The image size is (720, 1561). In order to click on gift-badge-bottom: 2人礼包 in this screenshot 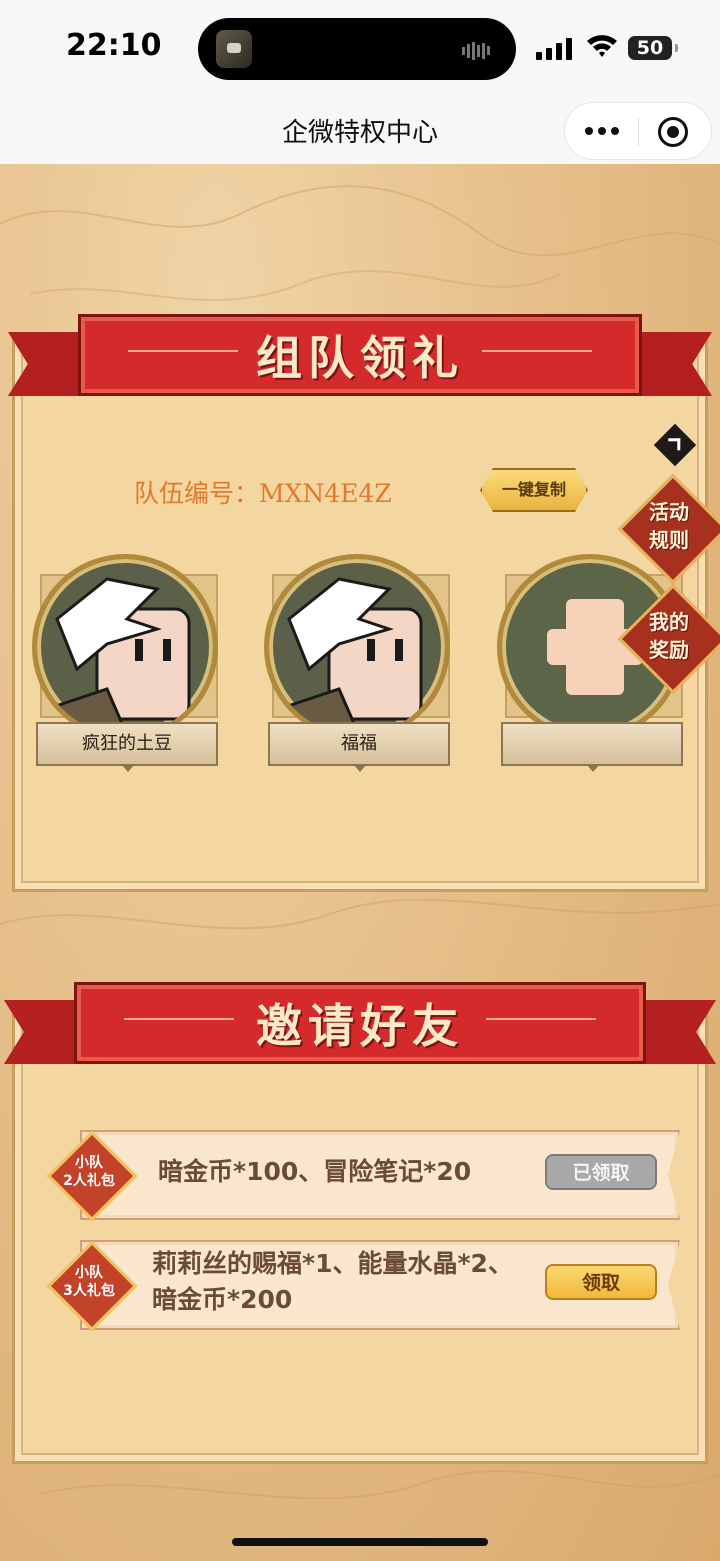, I will do `click(89, 1181)`.